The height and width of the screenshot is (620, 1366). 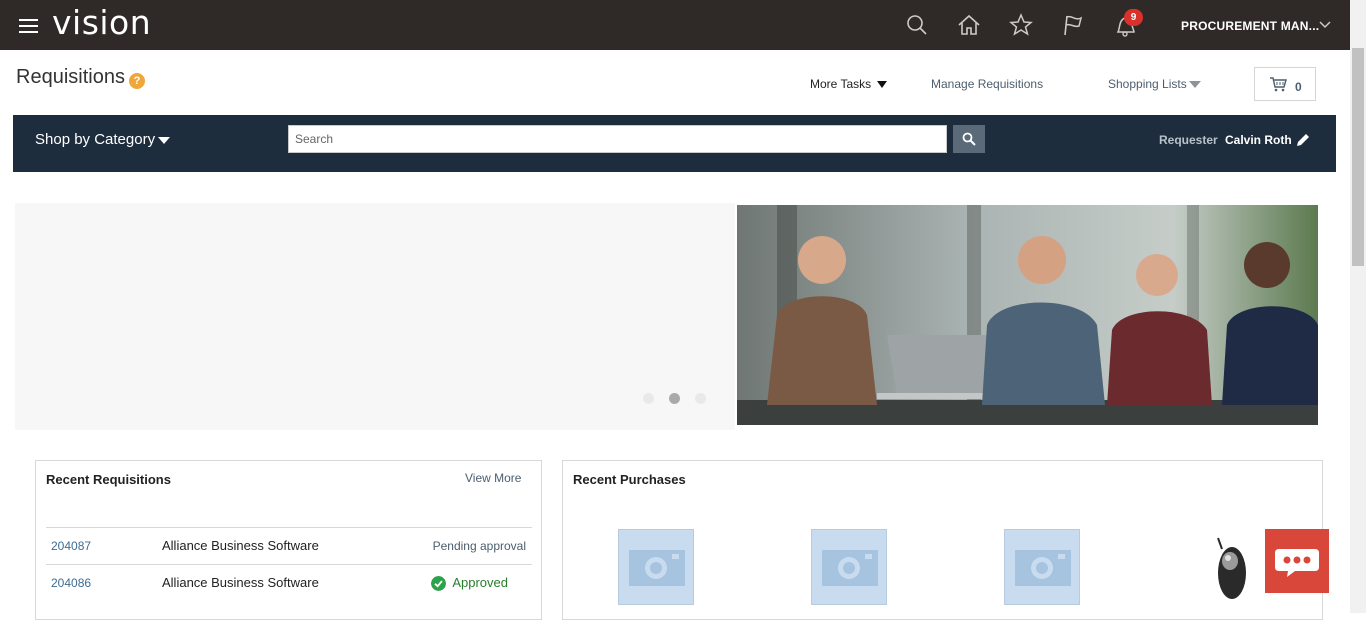 I want to click on requisition-status: Approved, so click(x=480, y=582).